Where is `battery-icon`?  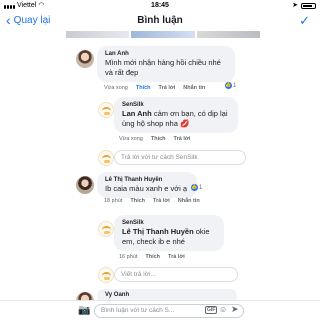 battery-icon is located at coordinates (308, 5).